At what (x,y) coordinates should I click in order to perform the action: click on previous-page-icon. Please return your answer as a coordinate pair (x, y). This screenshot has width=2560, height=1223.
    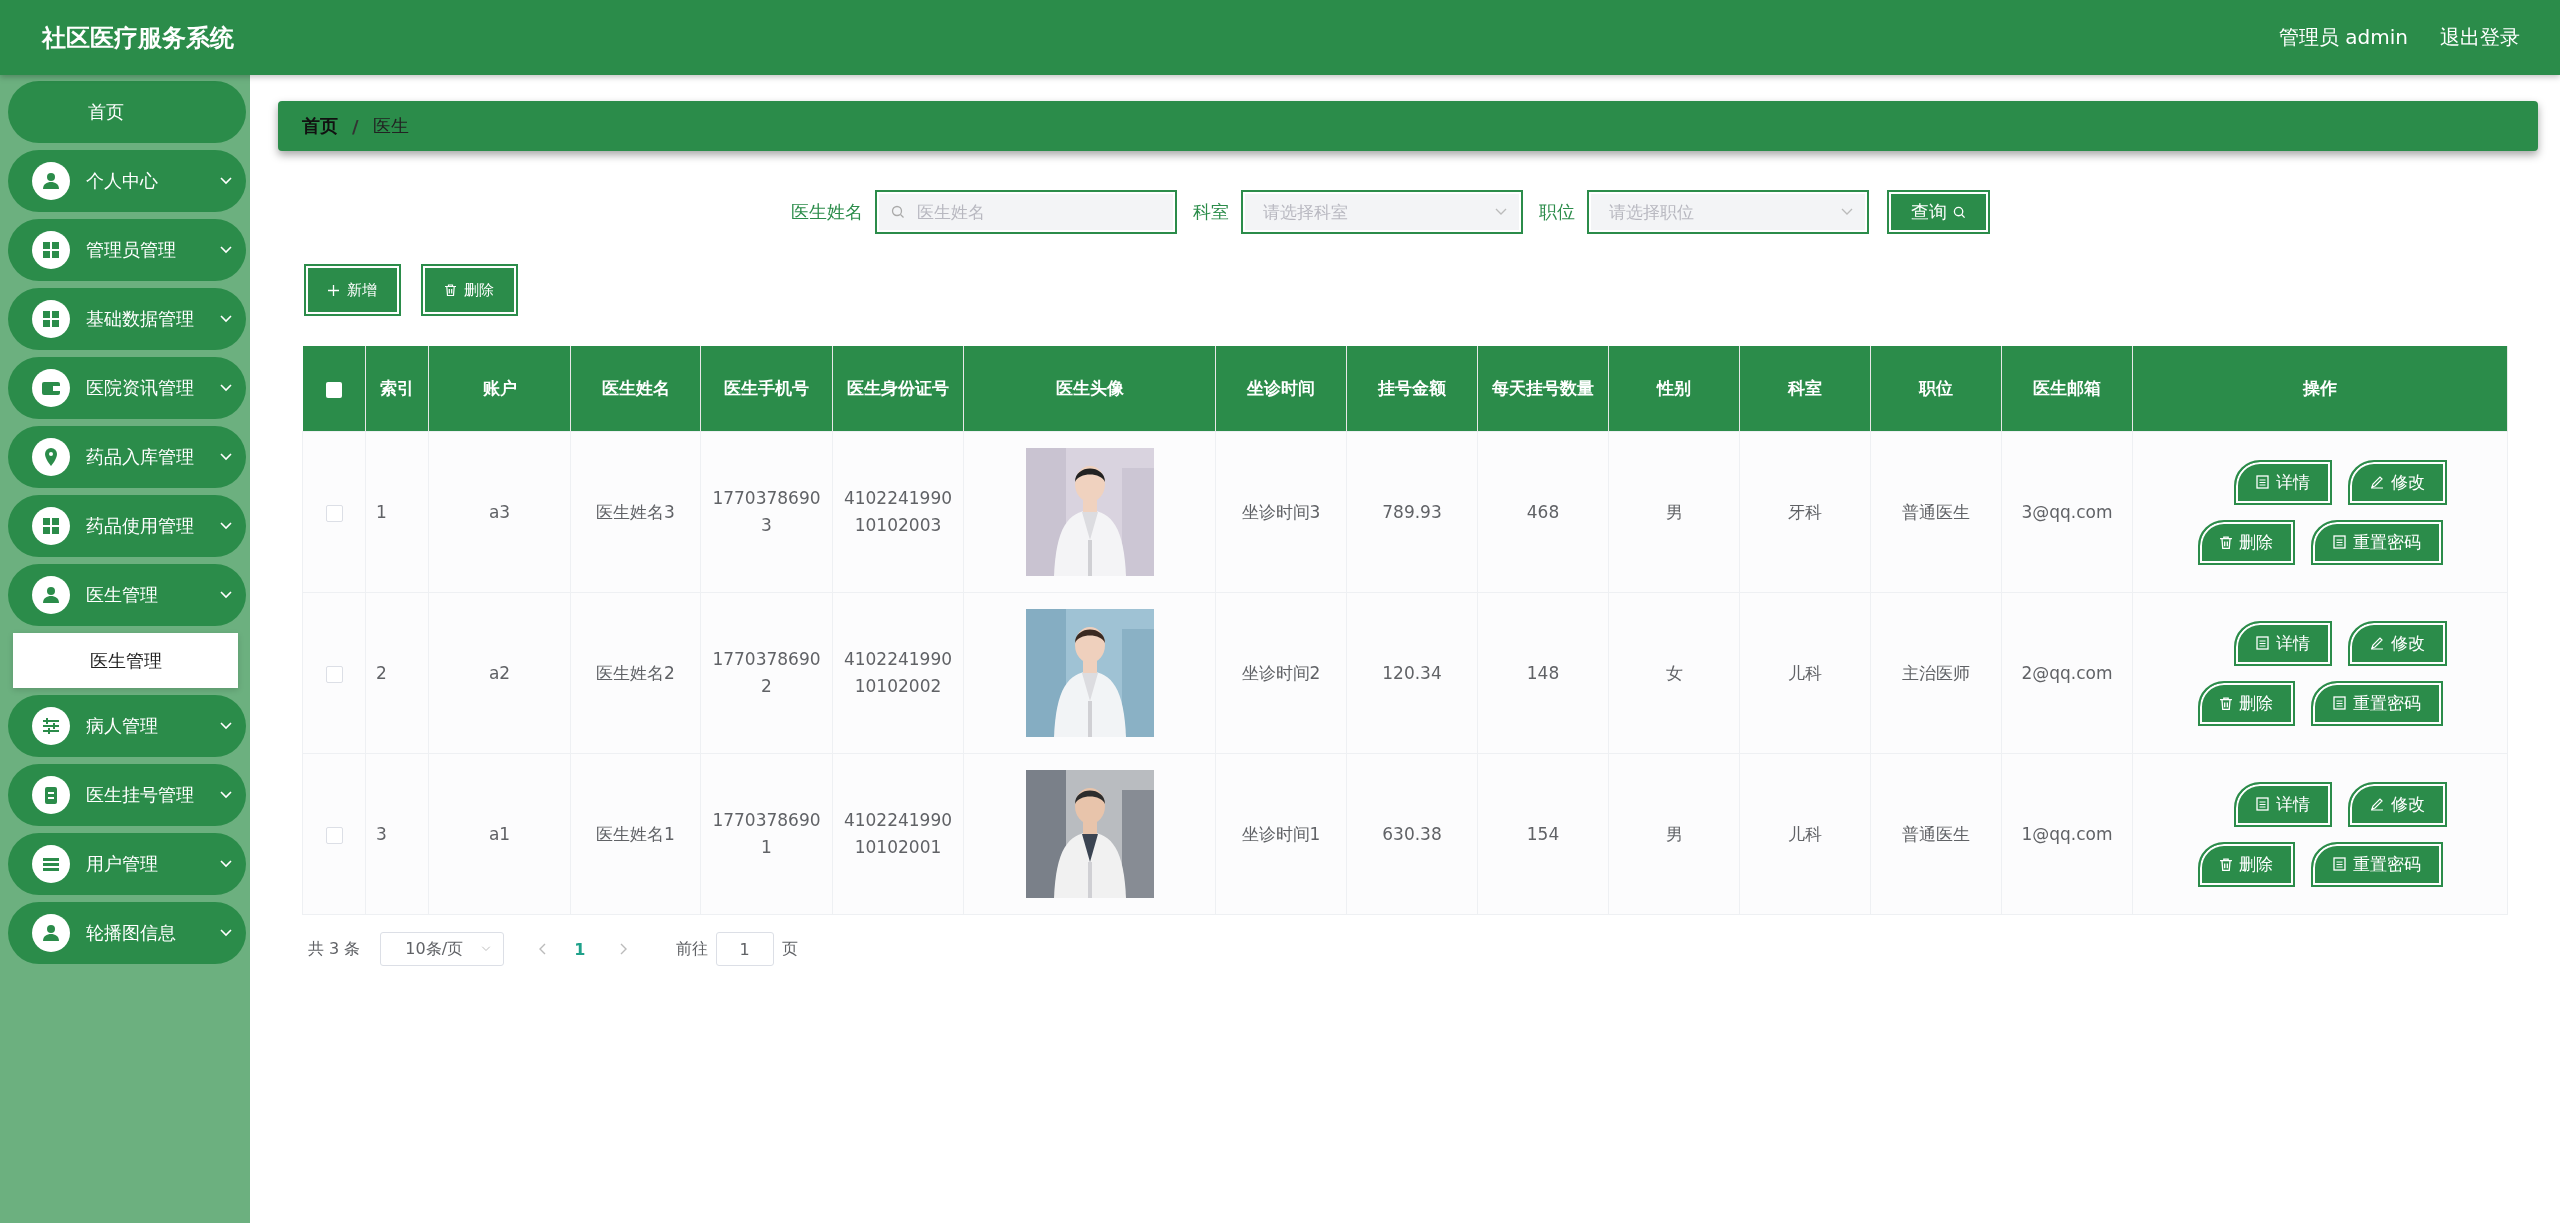
    Looking at the image, I should click on (542, 949).